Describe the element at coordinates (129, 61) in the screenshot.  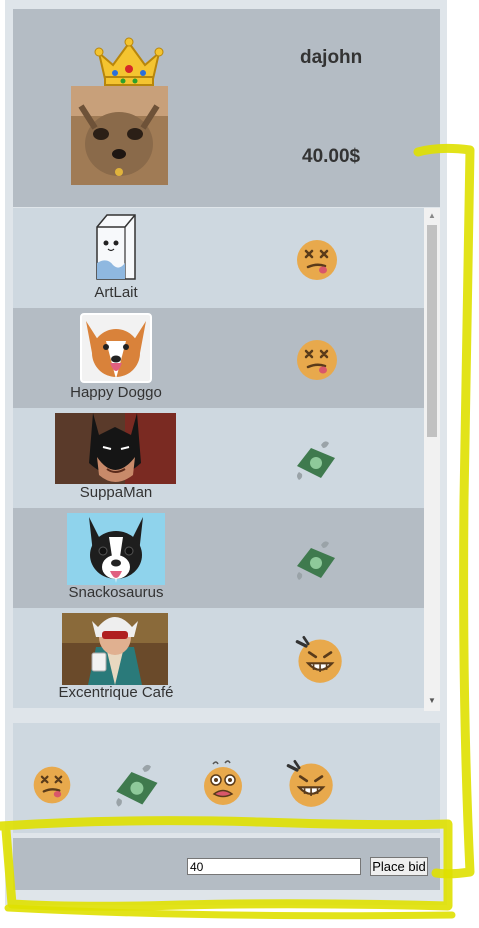
I see `crown-icon` at that location.